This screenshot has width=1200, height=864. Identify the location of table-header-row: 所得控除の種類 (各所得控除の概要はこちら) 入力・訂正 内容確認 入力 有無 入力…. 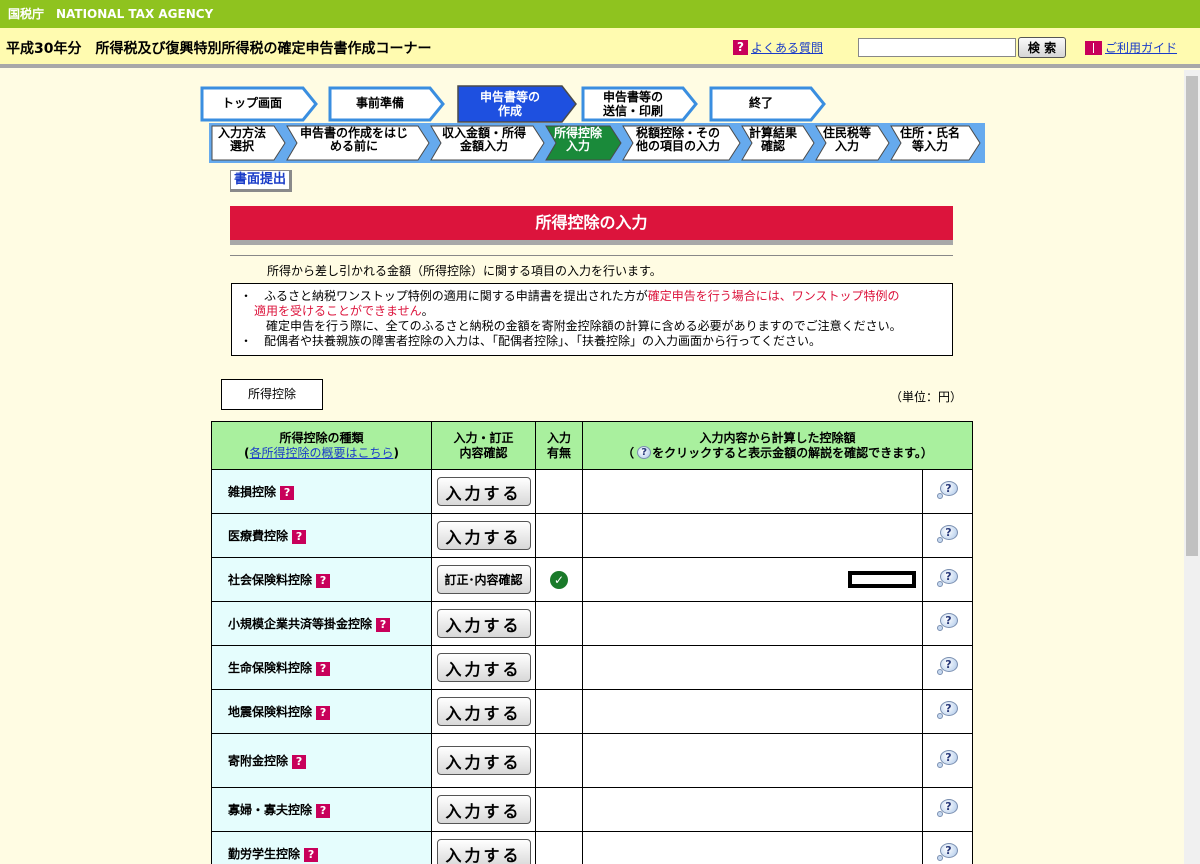
(592, 445).